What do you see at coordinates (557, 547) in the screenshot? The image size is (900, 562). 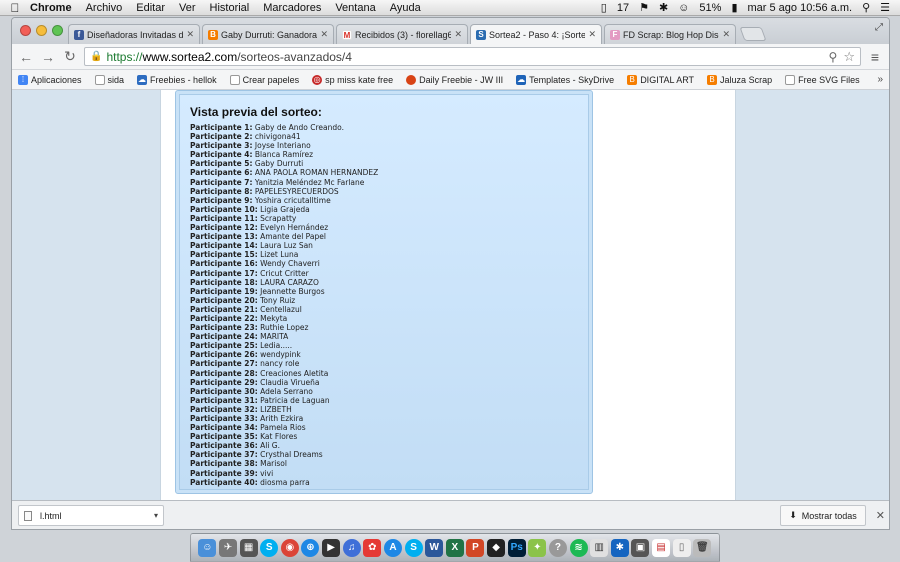 I see `help-icon: ?` at bounding box center [557, 547].